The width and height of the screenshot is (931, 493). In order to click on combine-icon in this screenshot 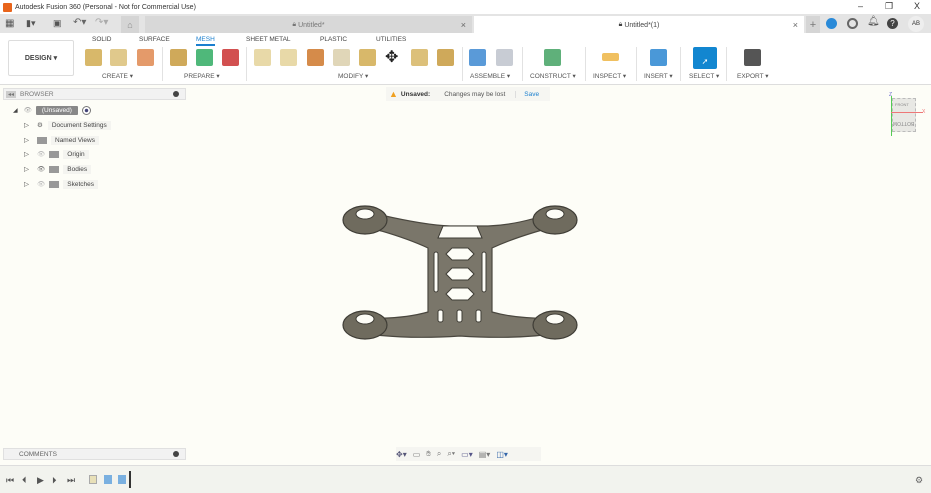, I will do `click(367, 57)`.